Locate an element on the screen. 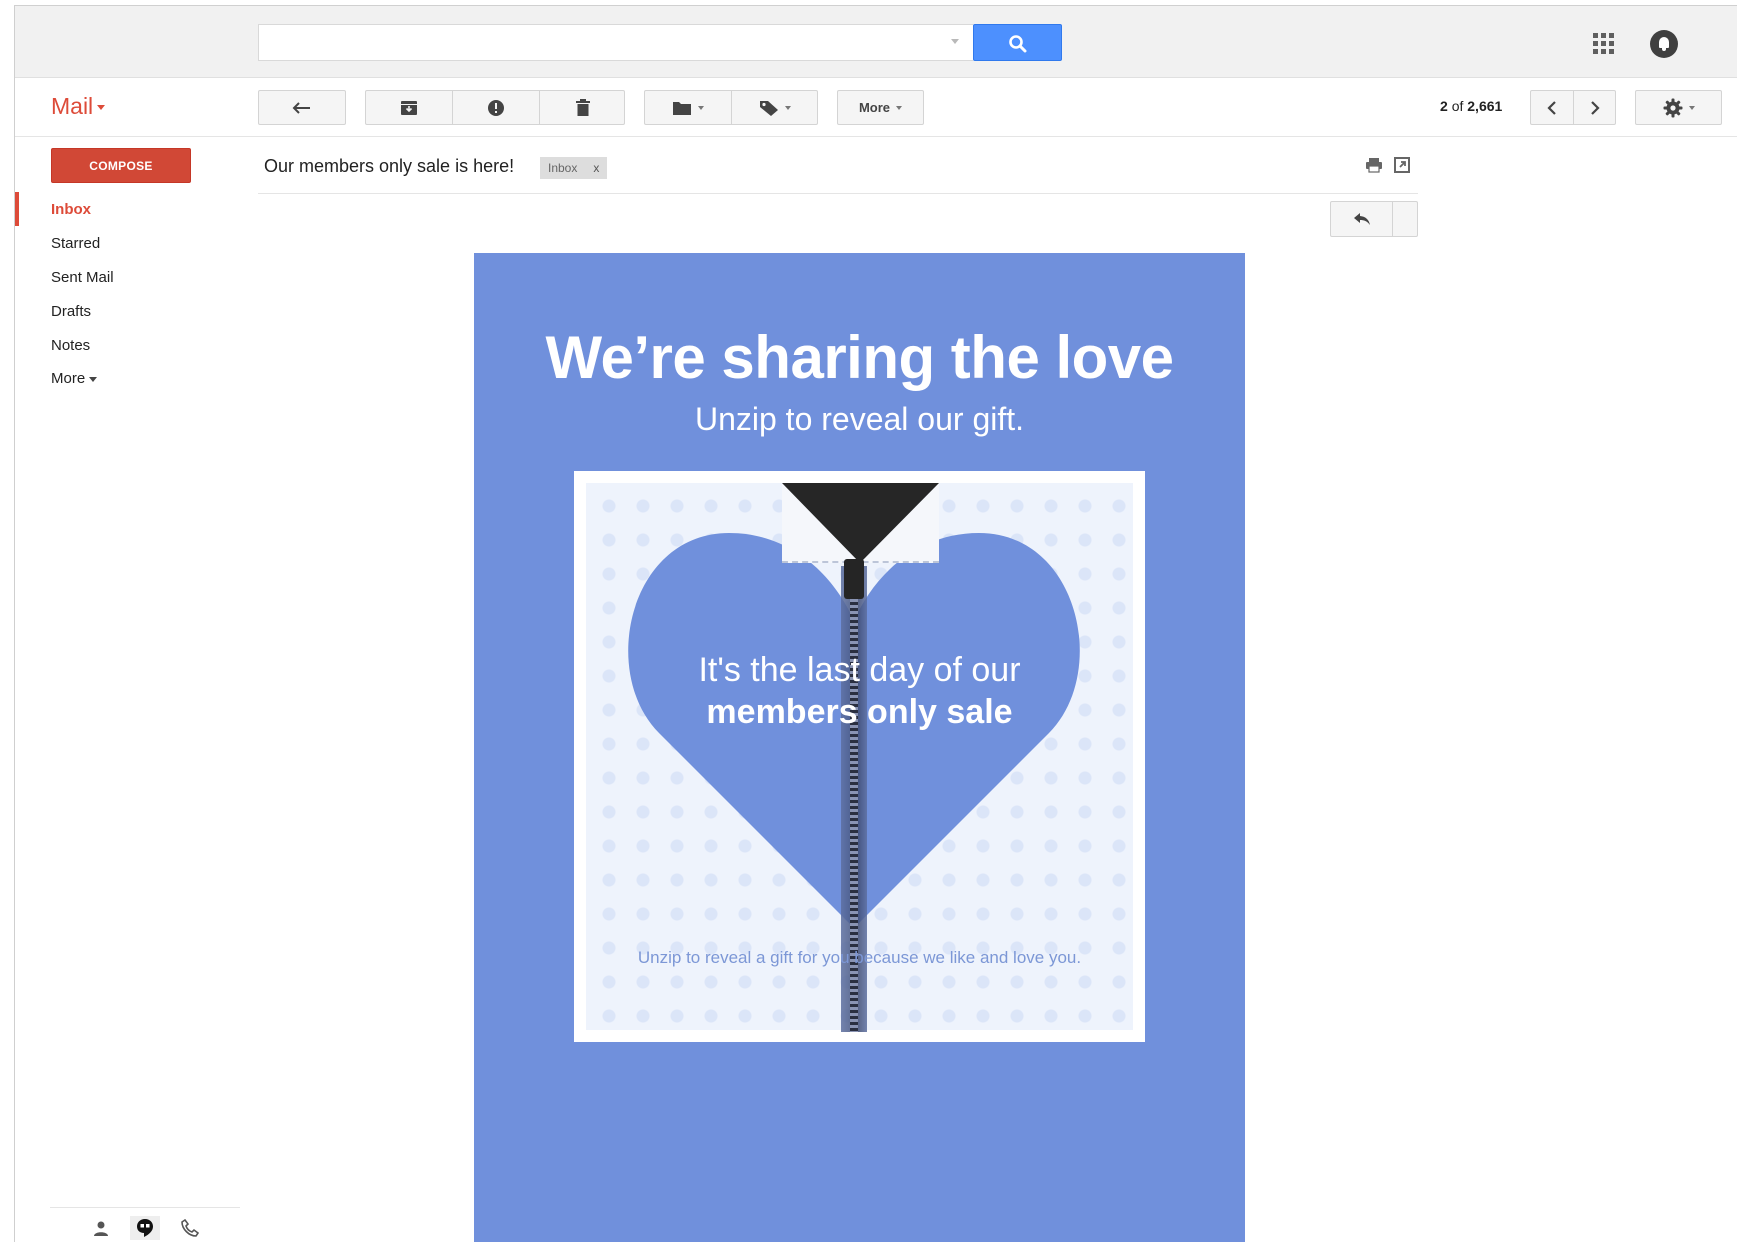 The height and width of the screenshot is (1242, 1737). report-spam-icon is located at coordinates (496, 107).